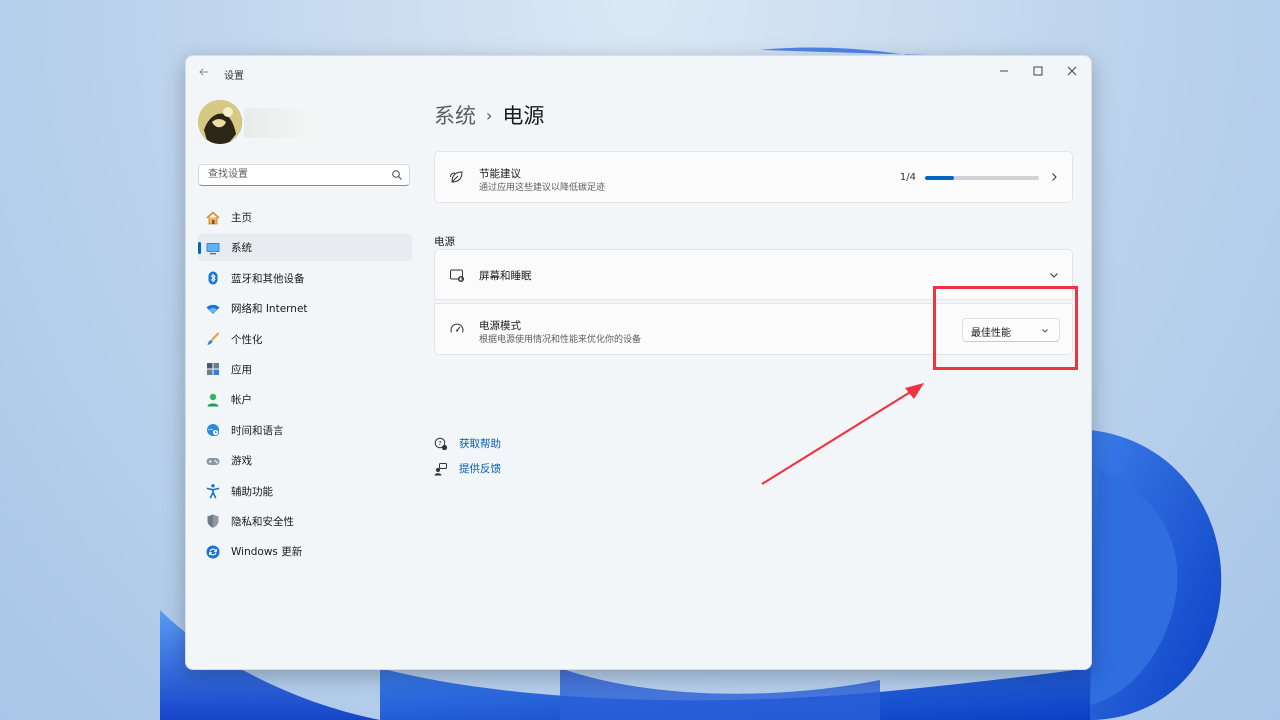  What do you see at coordinates (257, 430) in the screenshot?
I see `sidebar-item-label: 时间和语言` at bounding box center [257, 430].